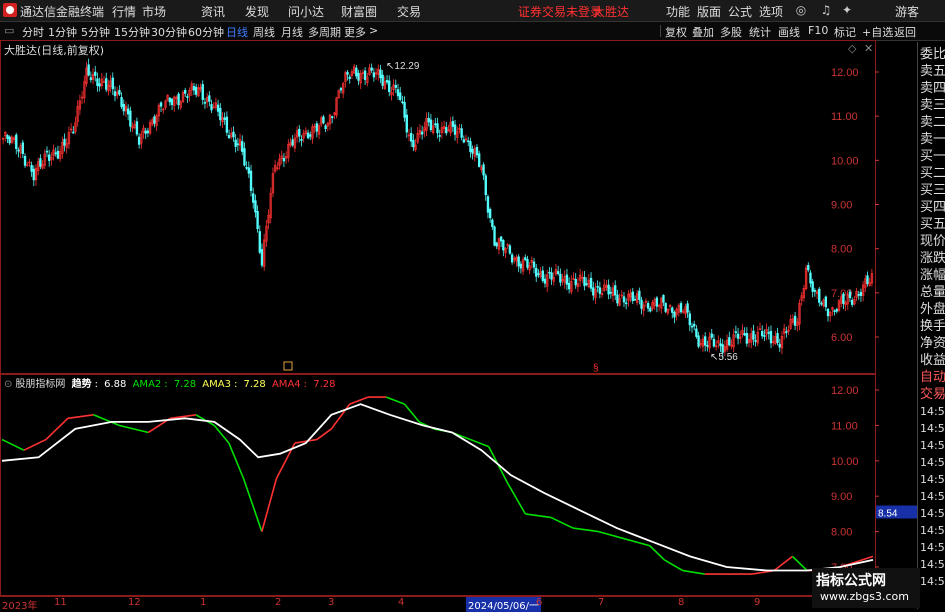  What do you see at coordinates (678, 11) in the screenshot?
I see `menu-function: 功能` at bounding box center [678, 11].